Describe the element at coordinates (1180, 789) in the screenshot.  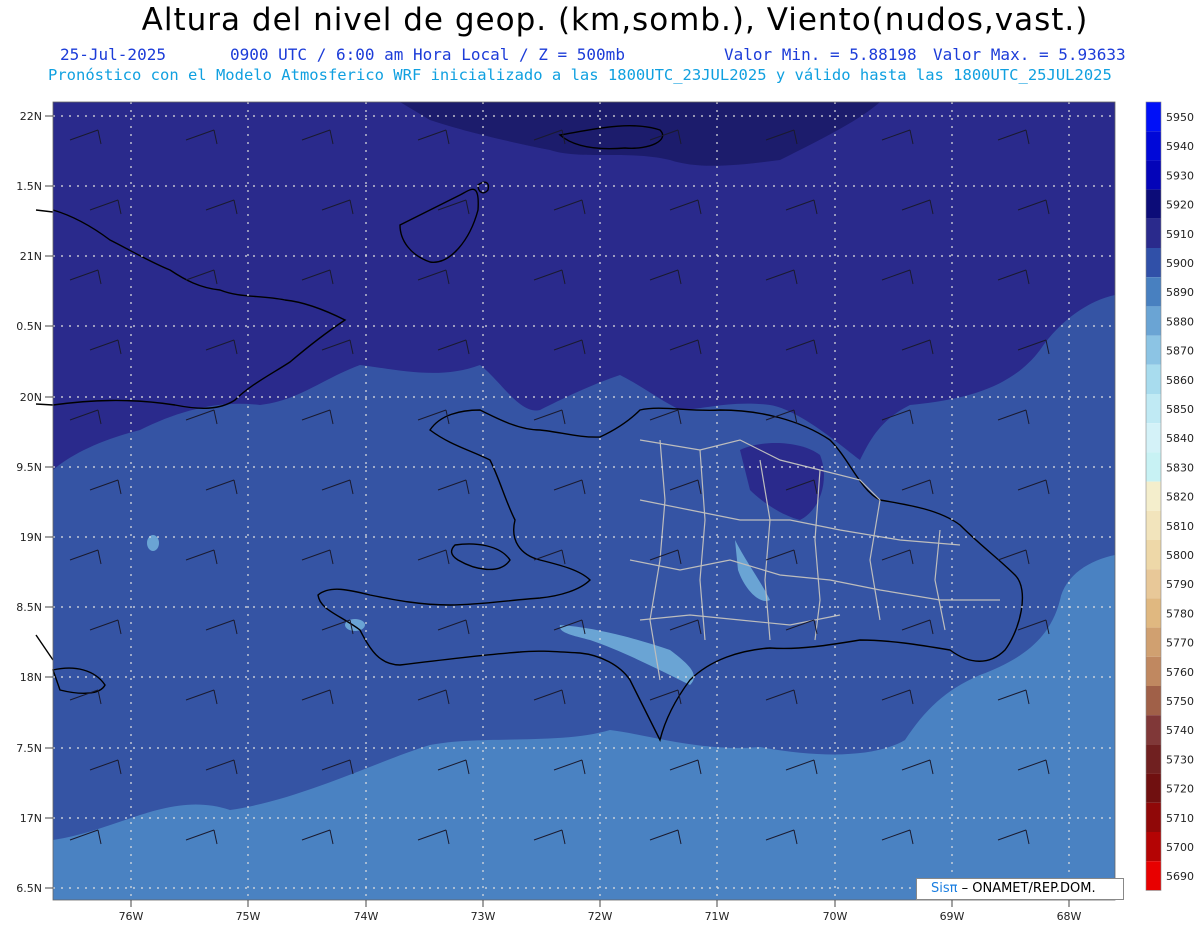
I see `colorbar-label: 5720` at that location.